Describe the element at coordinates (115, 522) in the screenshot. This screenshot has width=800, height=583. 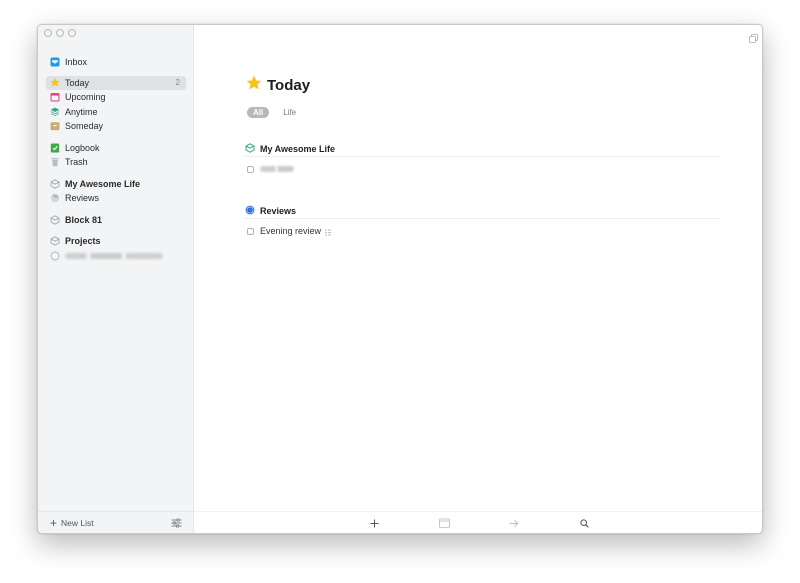
I see `sidebar-footer: + New List` at that location.